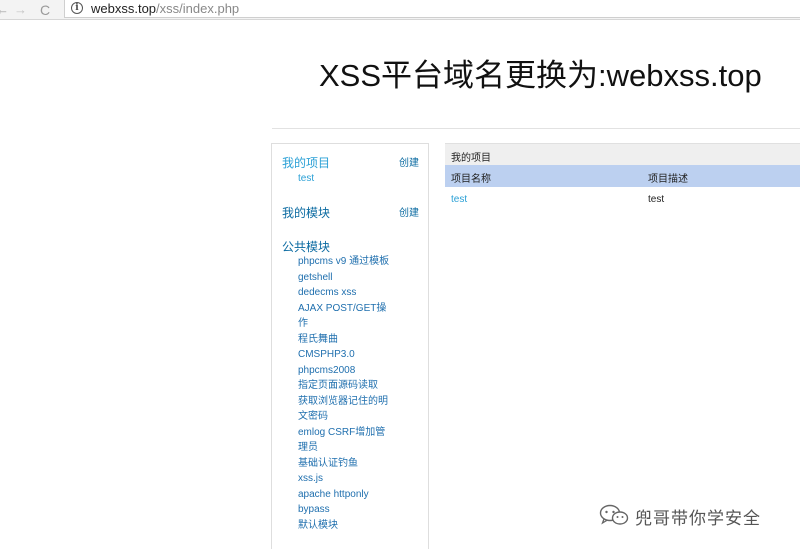 The height and width of the screenshot is (549, 800). I want to click on forward-icon: →, so click(20, 10).